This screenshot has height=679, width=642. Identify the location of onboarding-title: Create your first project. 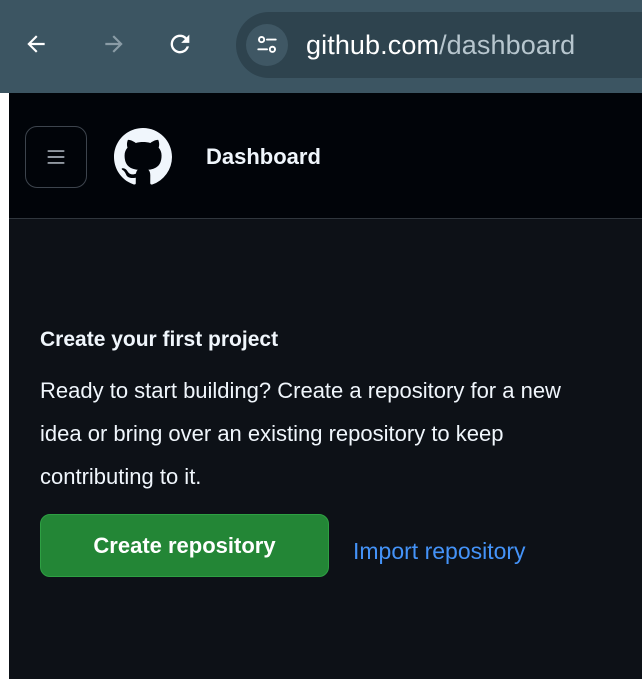
(159, 339).